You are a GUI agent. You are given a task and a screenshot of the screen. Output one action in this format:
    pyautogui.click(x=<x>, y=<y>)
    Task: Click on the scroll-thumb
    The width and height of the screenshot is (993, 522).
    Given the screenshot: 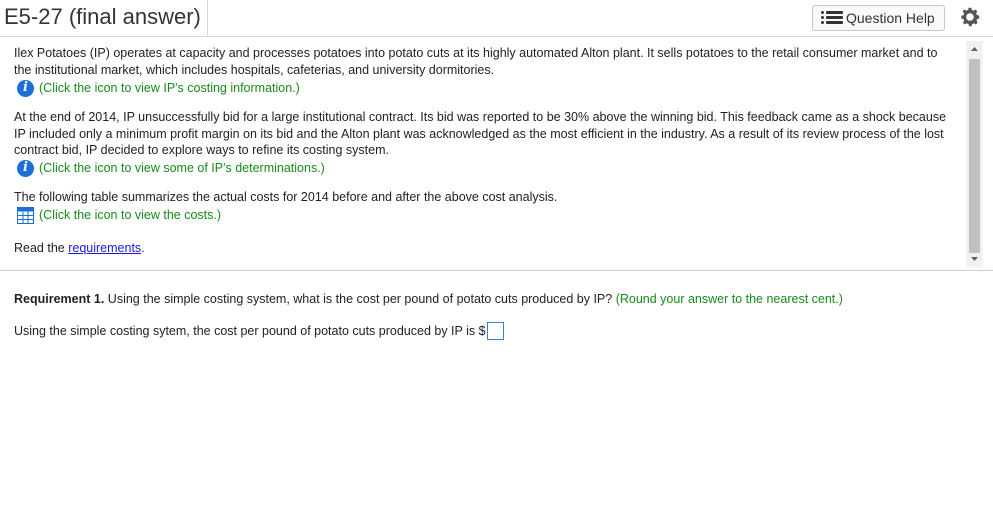 What is the action you would take?
    pyautogui.click(x=974, y=156)
    